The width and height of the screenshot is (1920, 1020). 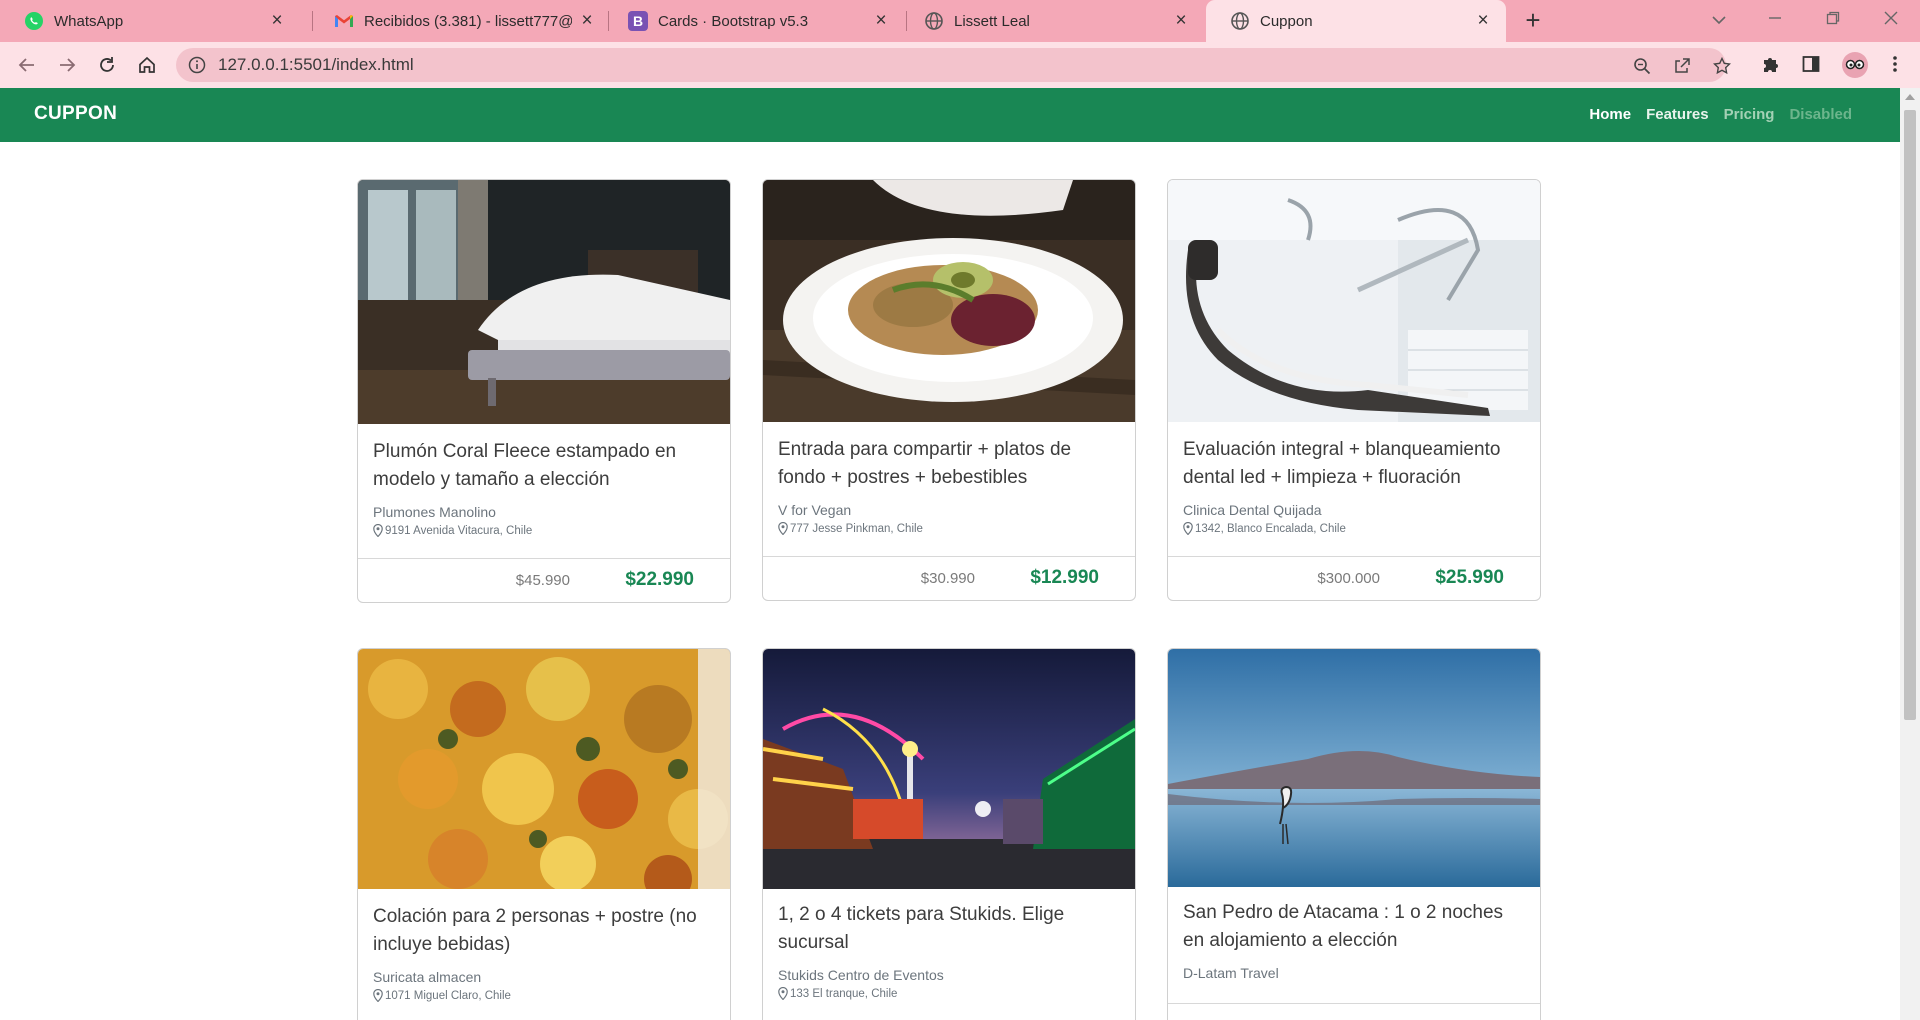 I want to click on address-bar: 127.0.0.1:5501/index.html, so click(x=953, y=65).